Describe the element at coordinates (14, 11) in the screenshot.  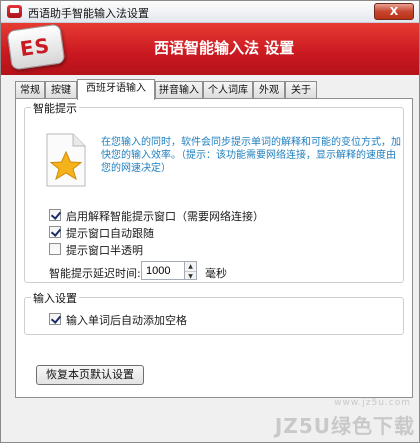
I see `app-icon` at that location.